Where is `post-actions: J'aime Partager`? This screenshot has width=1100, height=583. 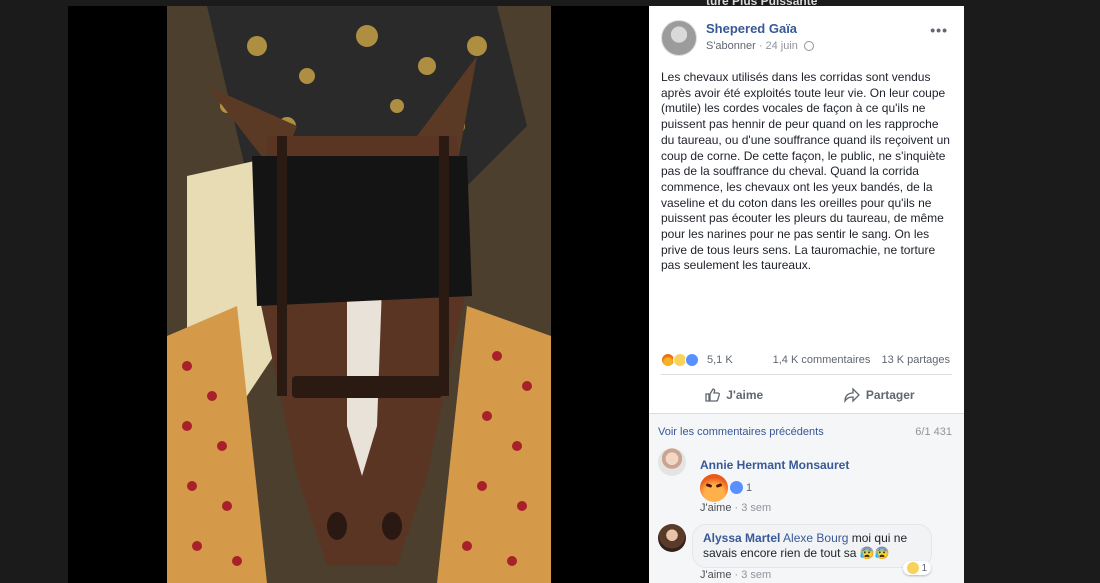 post-actions: J'aime Partager is located at coordinates (806, 395).